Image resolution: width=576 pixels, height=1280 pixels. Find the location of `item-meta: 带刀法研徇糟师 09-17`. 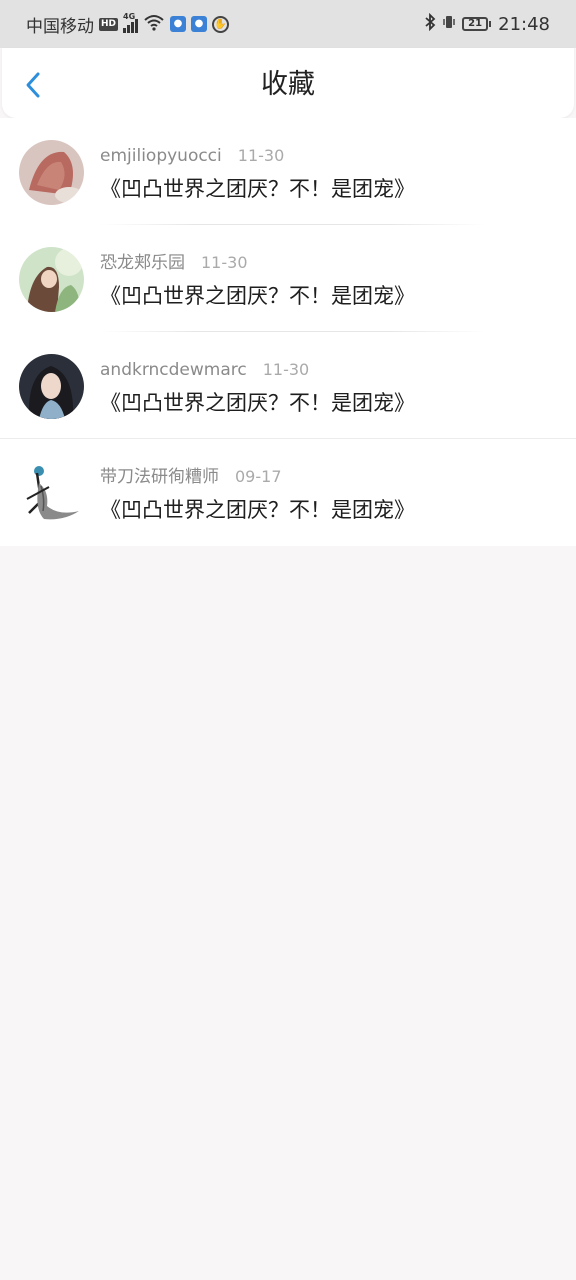

item-meta: 带刀法研徇糟师 09-17 is located at coordinates (191, 477).